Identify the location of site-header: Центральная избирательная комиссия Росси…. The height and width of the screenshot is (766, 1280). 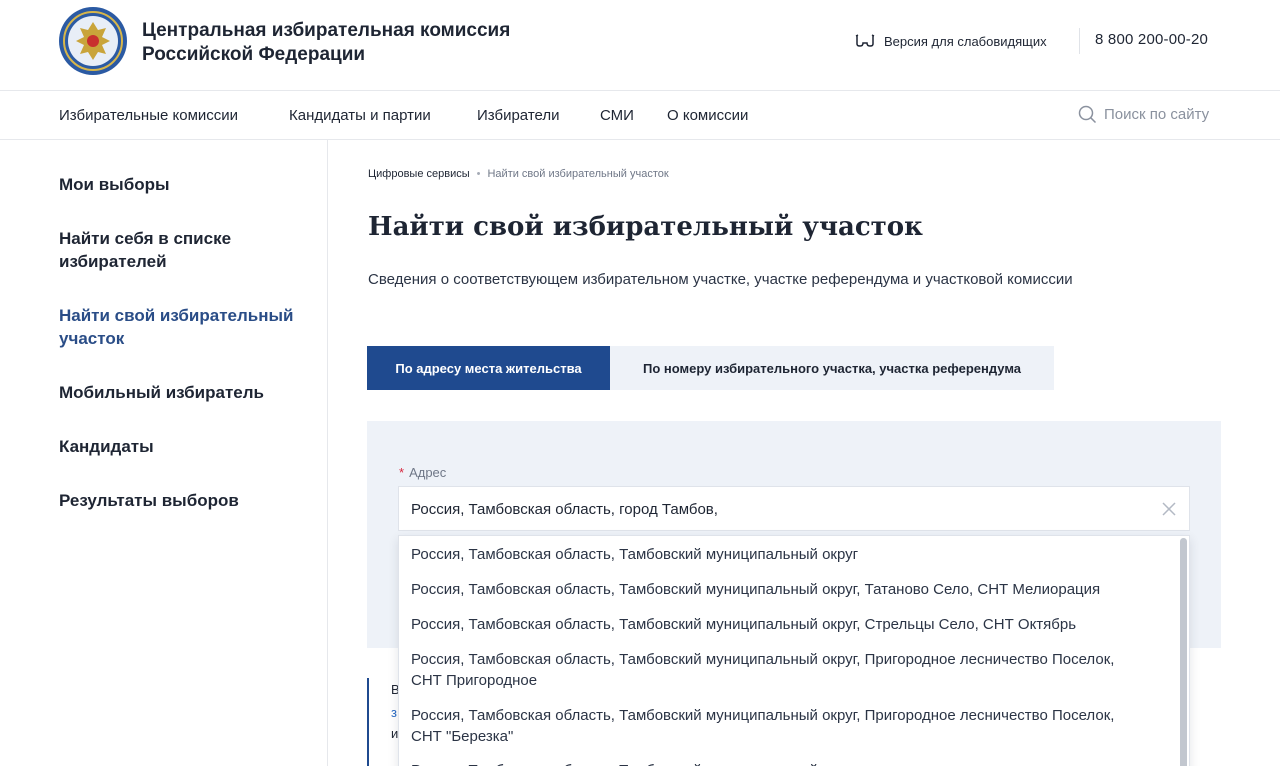
(640, 45).